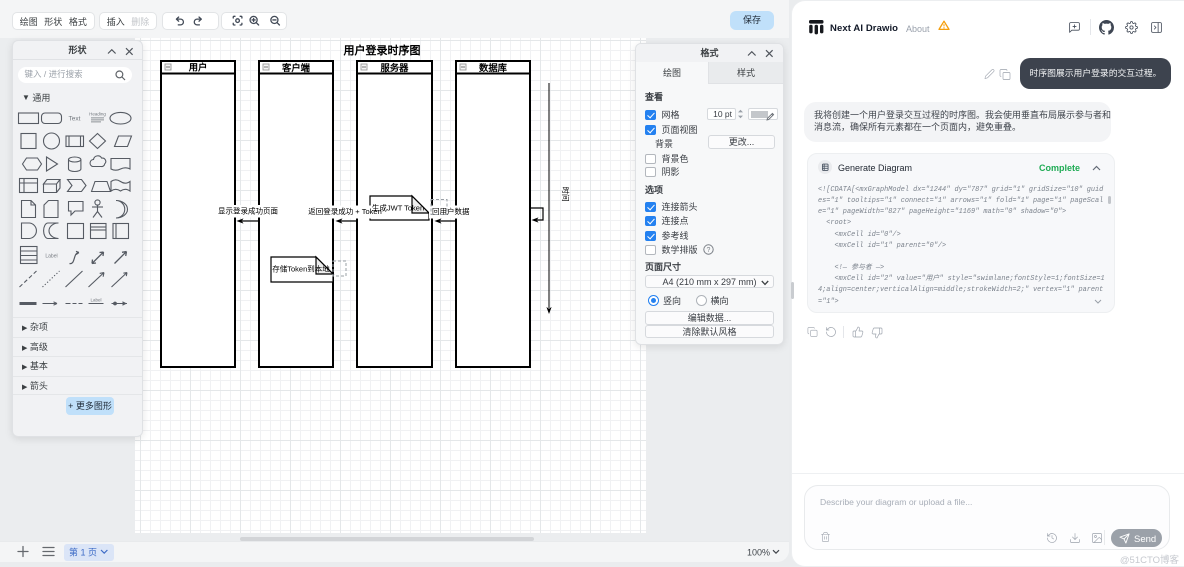 Image resolution: width=1184 pixels, height=567 pixels. I want to click on svg-text: Text, so click(75, 119).